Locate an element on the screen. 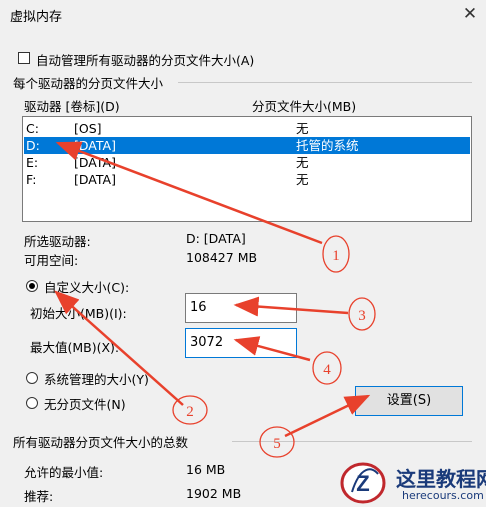 This screenshot has height=507, width=486. custom-size-label: 自定义大小(C): is located at coordinates (87, 287).